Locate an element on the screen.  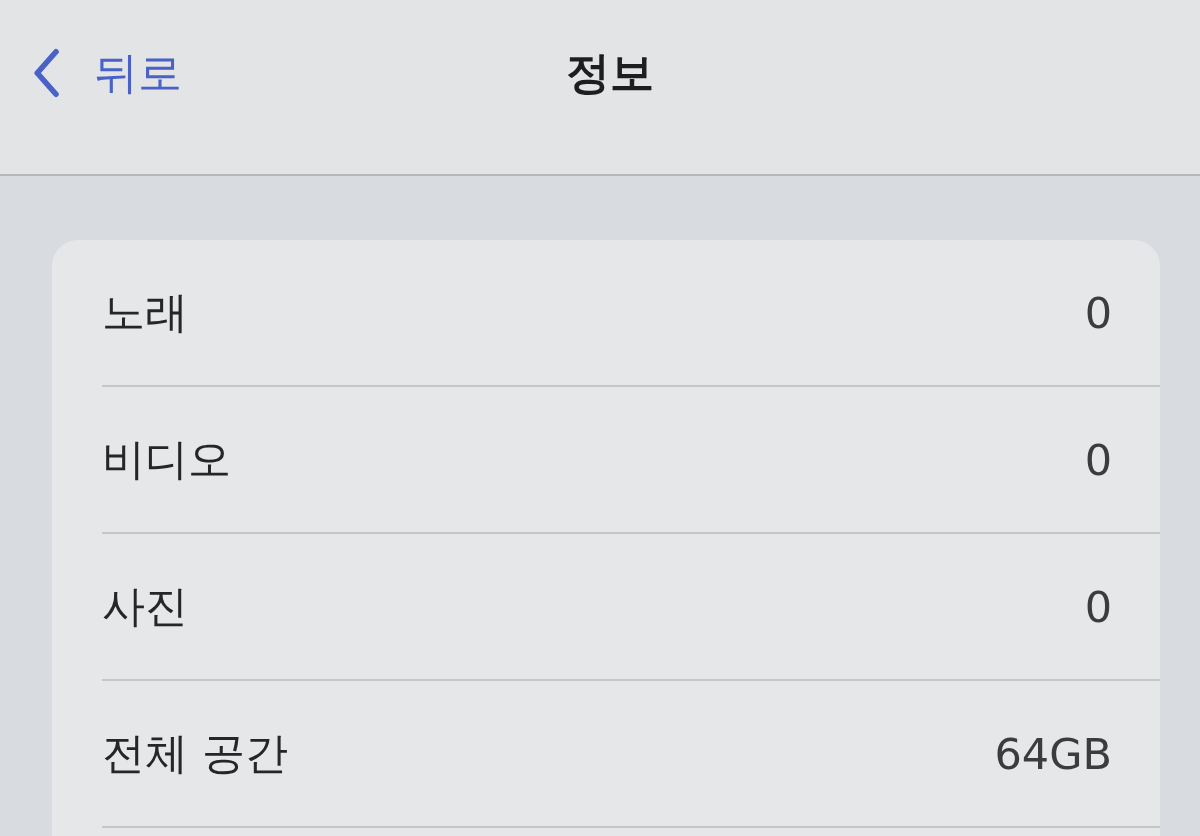
row-label: 전체 공간 is located at coordinates (195, 753).